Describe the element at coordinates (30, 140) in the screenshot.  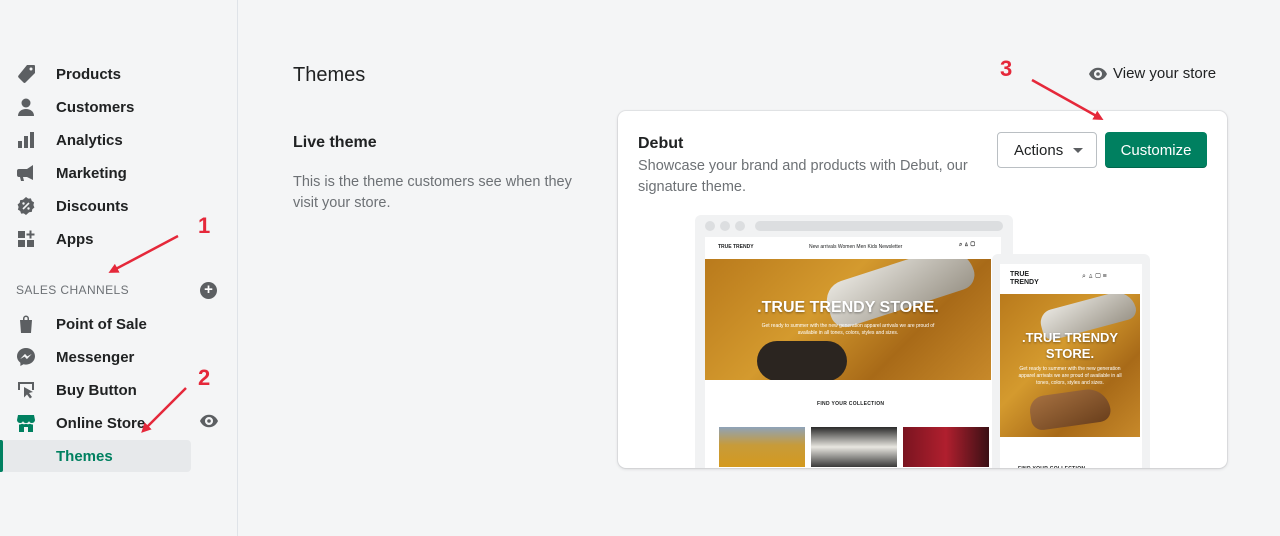
I see `bar-chart-icon` at that location.